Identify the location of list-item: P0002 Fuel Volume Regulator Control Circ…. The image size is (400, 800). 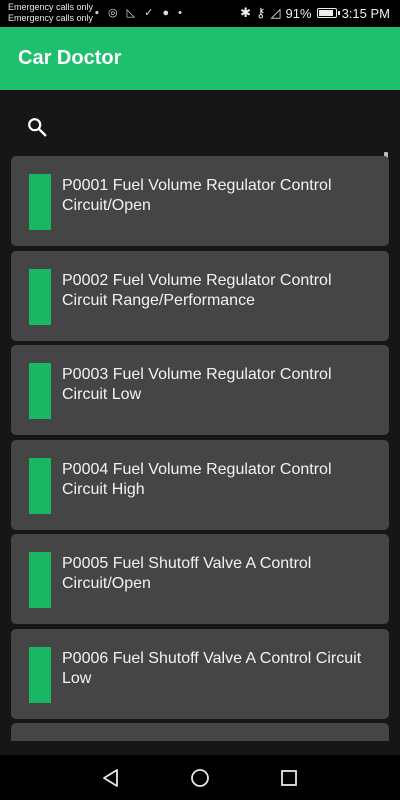
(200, 296).